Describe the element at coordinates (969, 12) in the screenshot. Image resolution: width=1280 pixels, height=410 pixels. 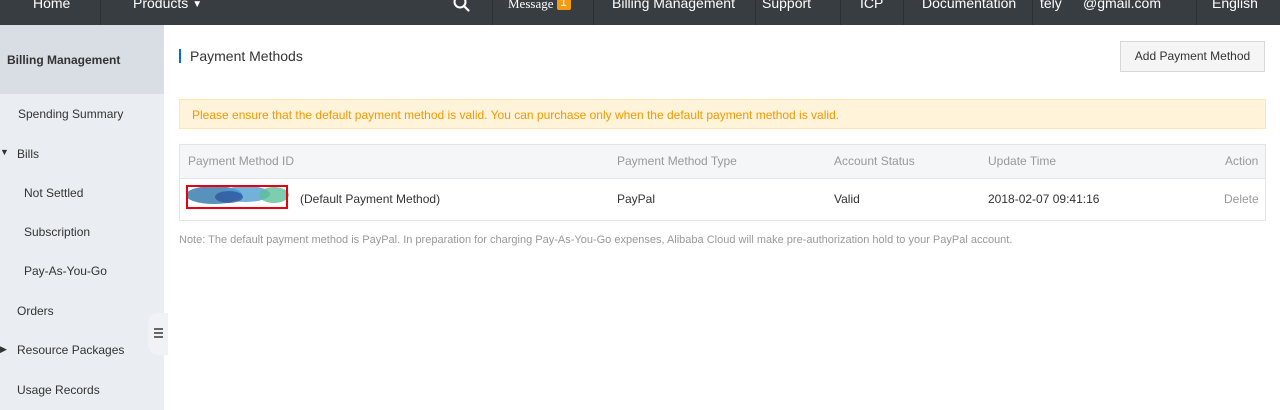
I see `nav-documentation: Documentation` at that location.